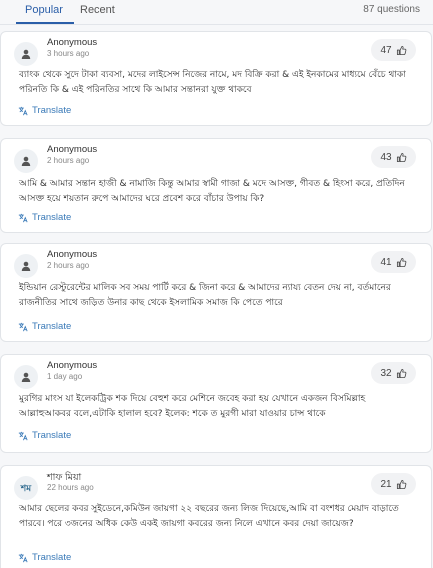 Image resolution: width=433 pixels, height=568 pixels. What do you see at coordinates (393, 484) in the screenshot?
I see `upvote-button: 21` at bounding box center [393, 484].